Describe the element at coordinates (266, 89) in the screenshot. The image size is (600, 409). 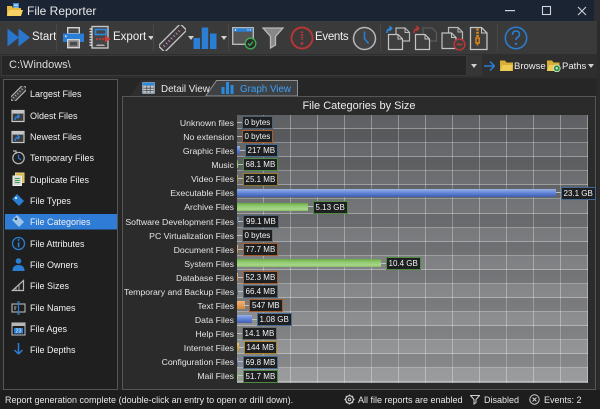
I see `svg-text: Graph View` at that location.